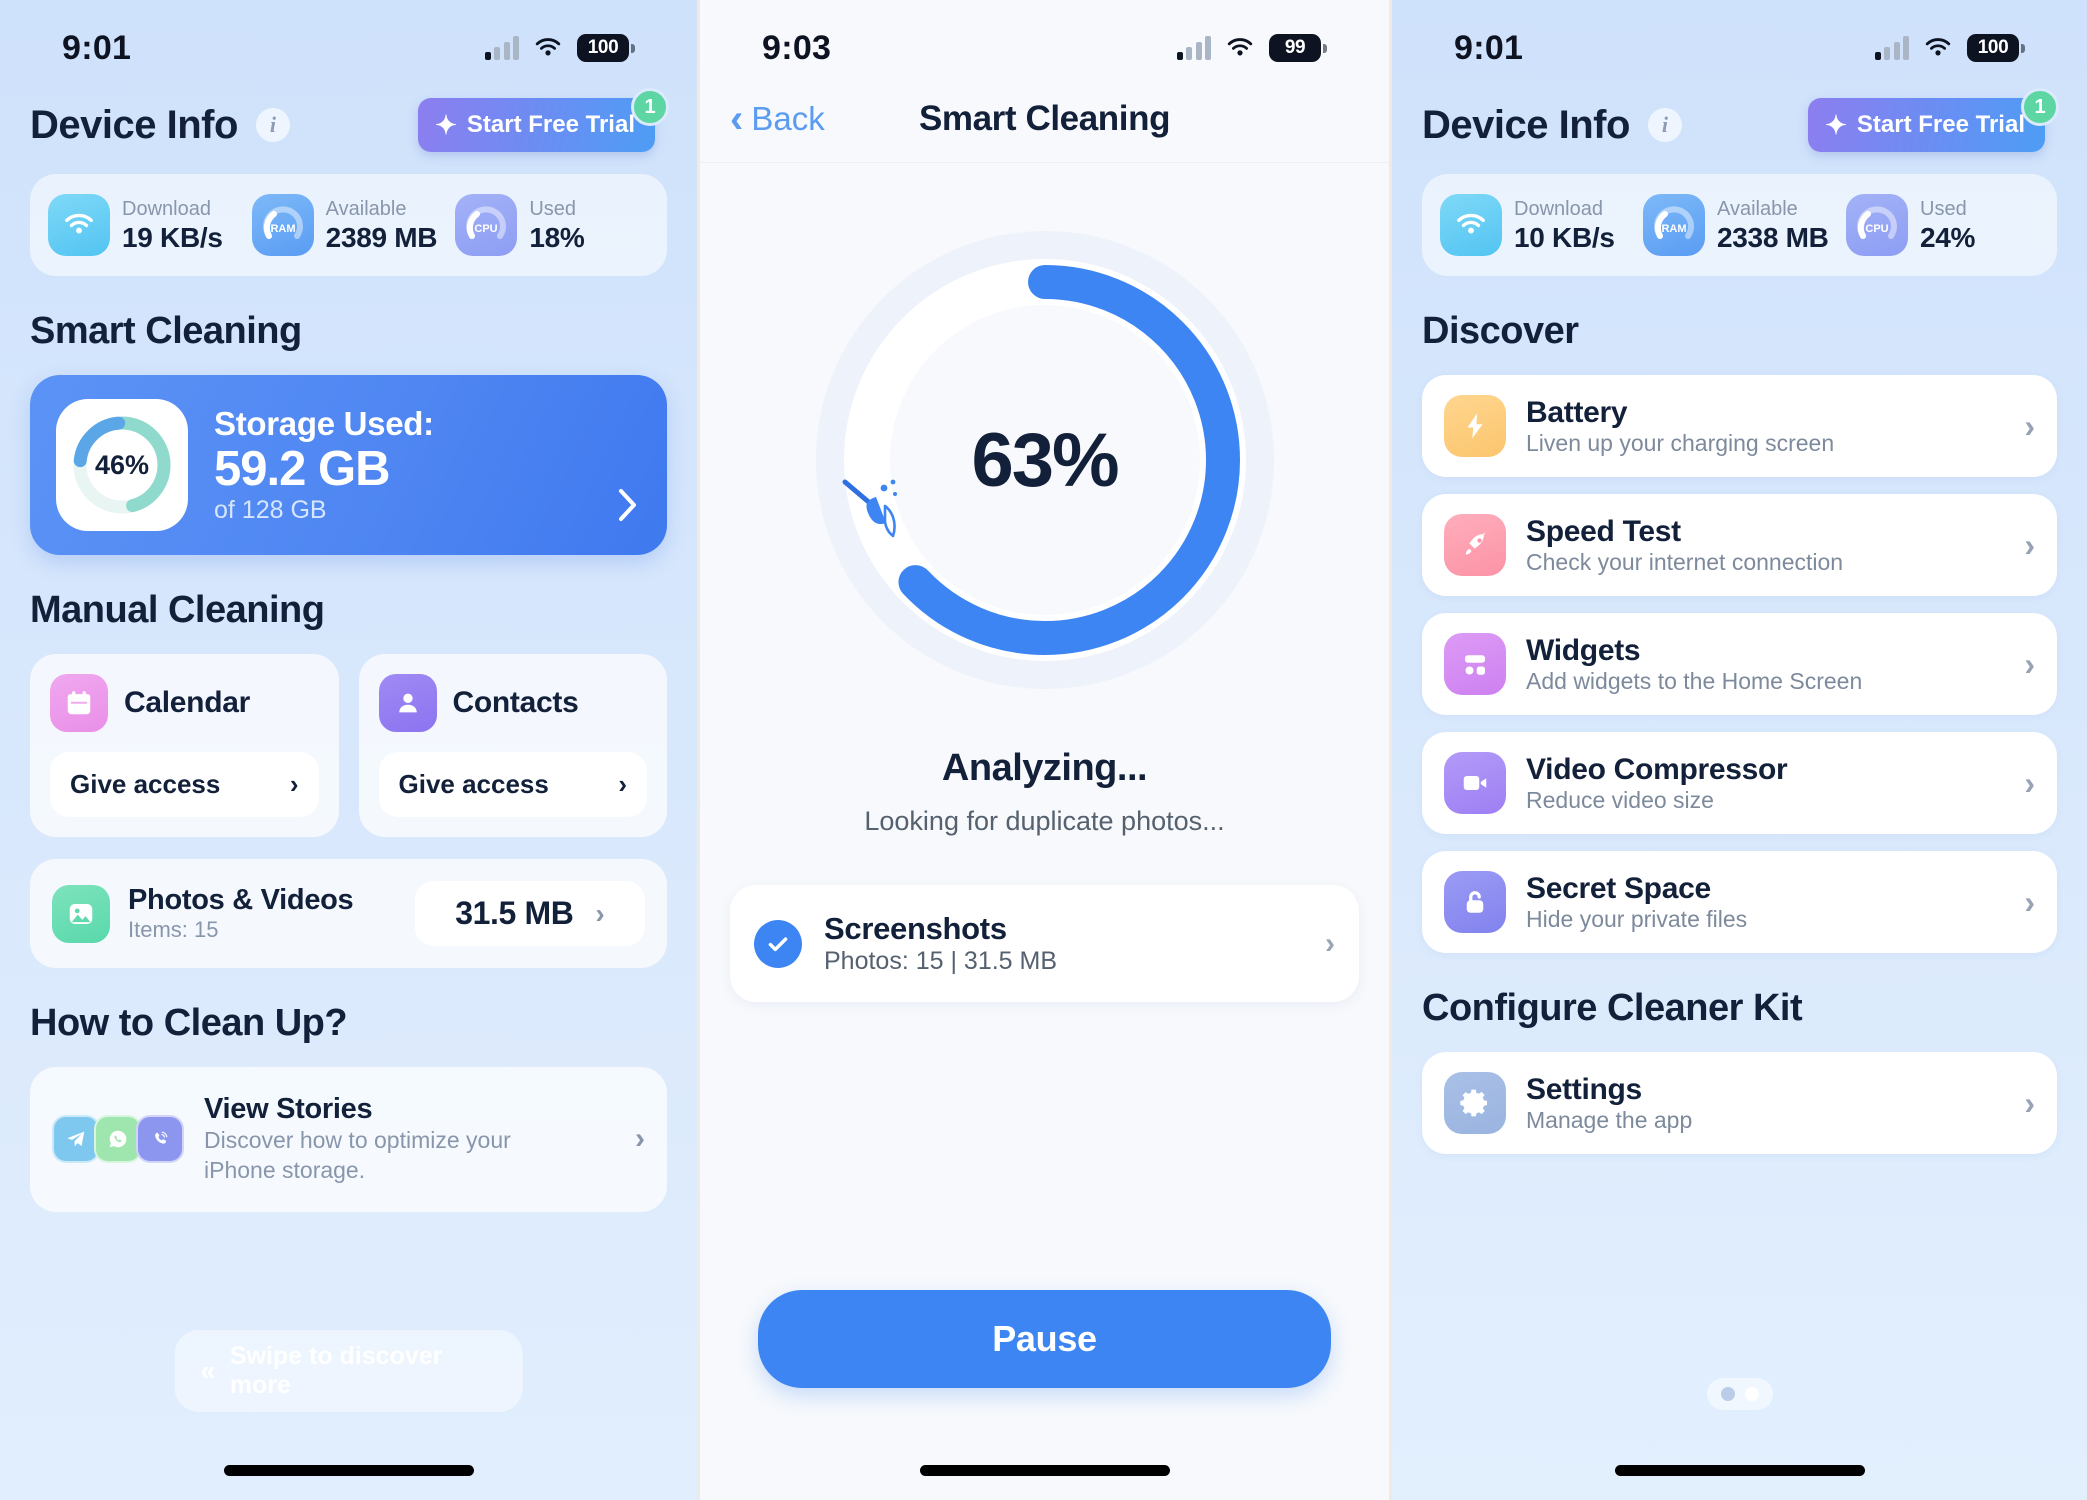 This screenshot has height=1500, width=2087. I want to click on discover-item-text: Video Compressor Reduce video size, so click(1657, 783).